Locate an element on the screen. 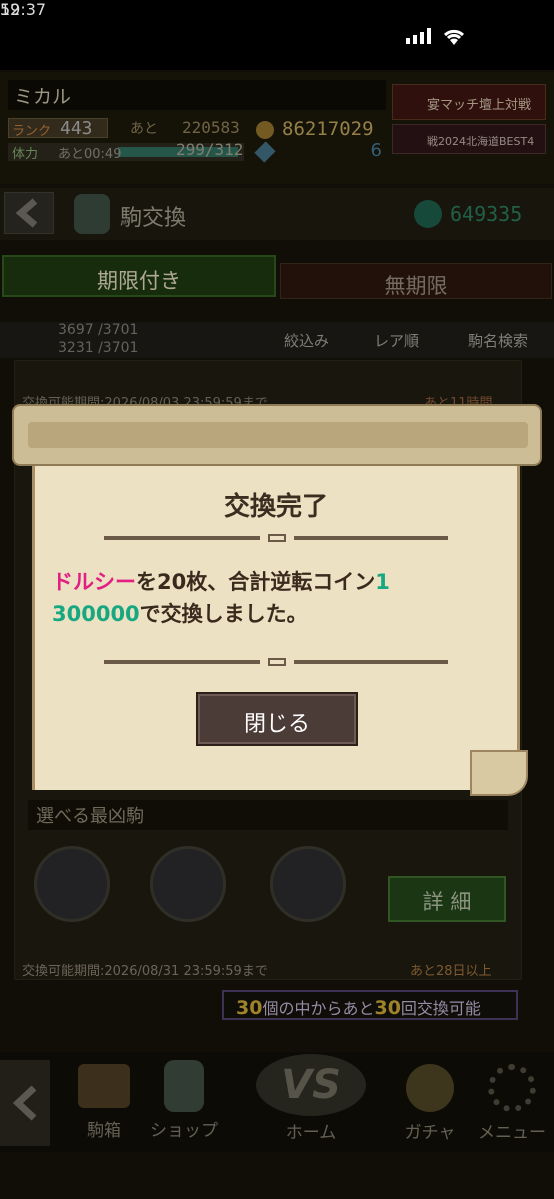 This screenshot has width=554, height=1199. amount-part-2: 300000 is located at coordinates (96, 614).